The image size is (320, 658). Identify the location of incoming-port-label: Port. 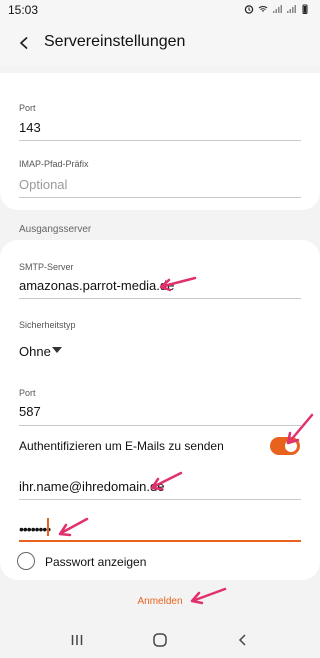
(27, 108).